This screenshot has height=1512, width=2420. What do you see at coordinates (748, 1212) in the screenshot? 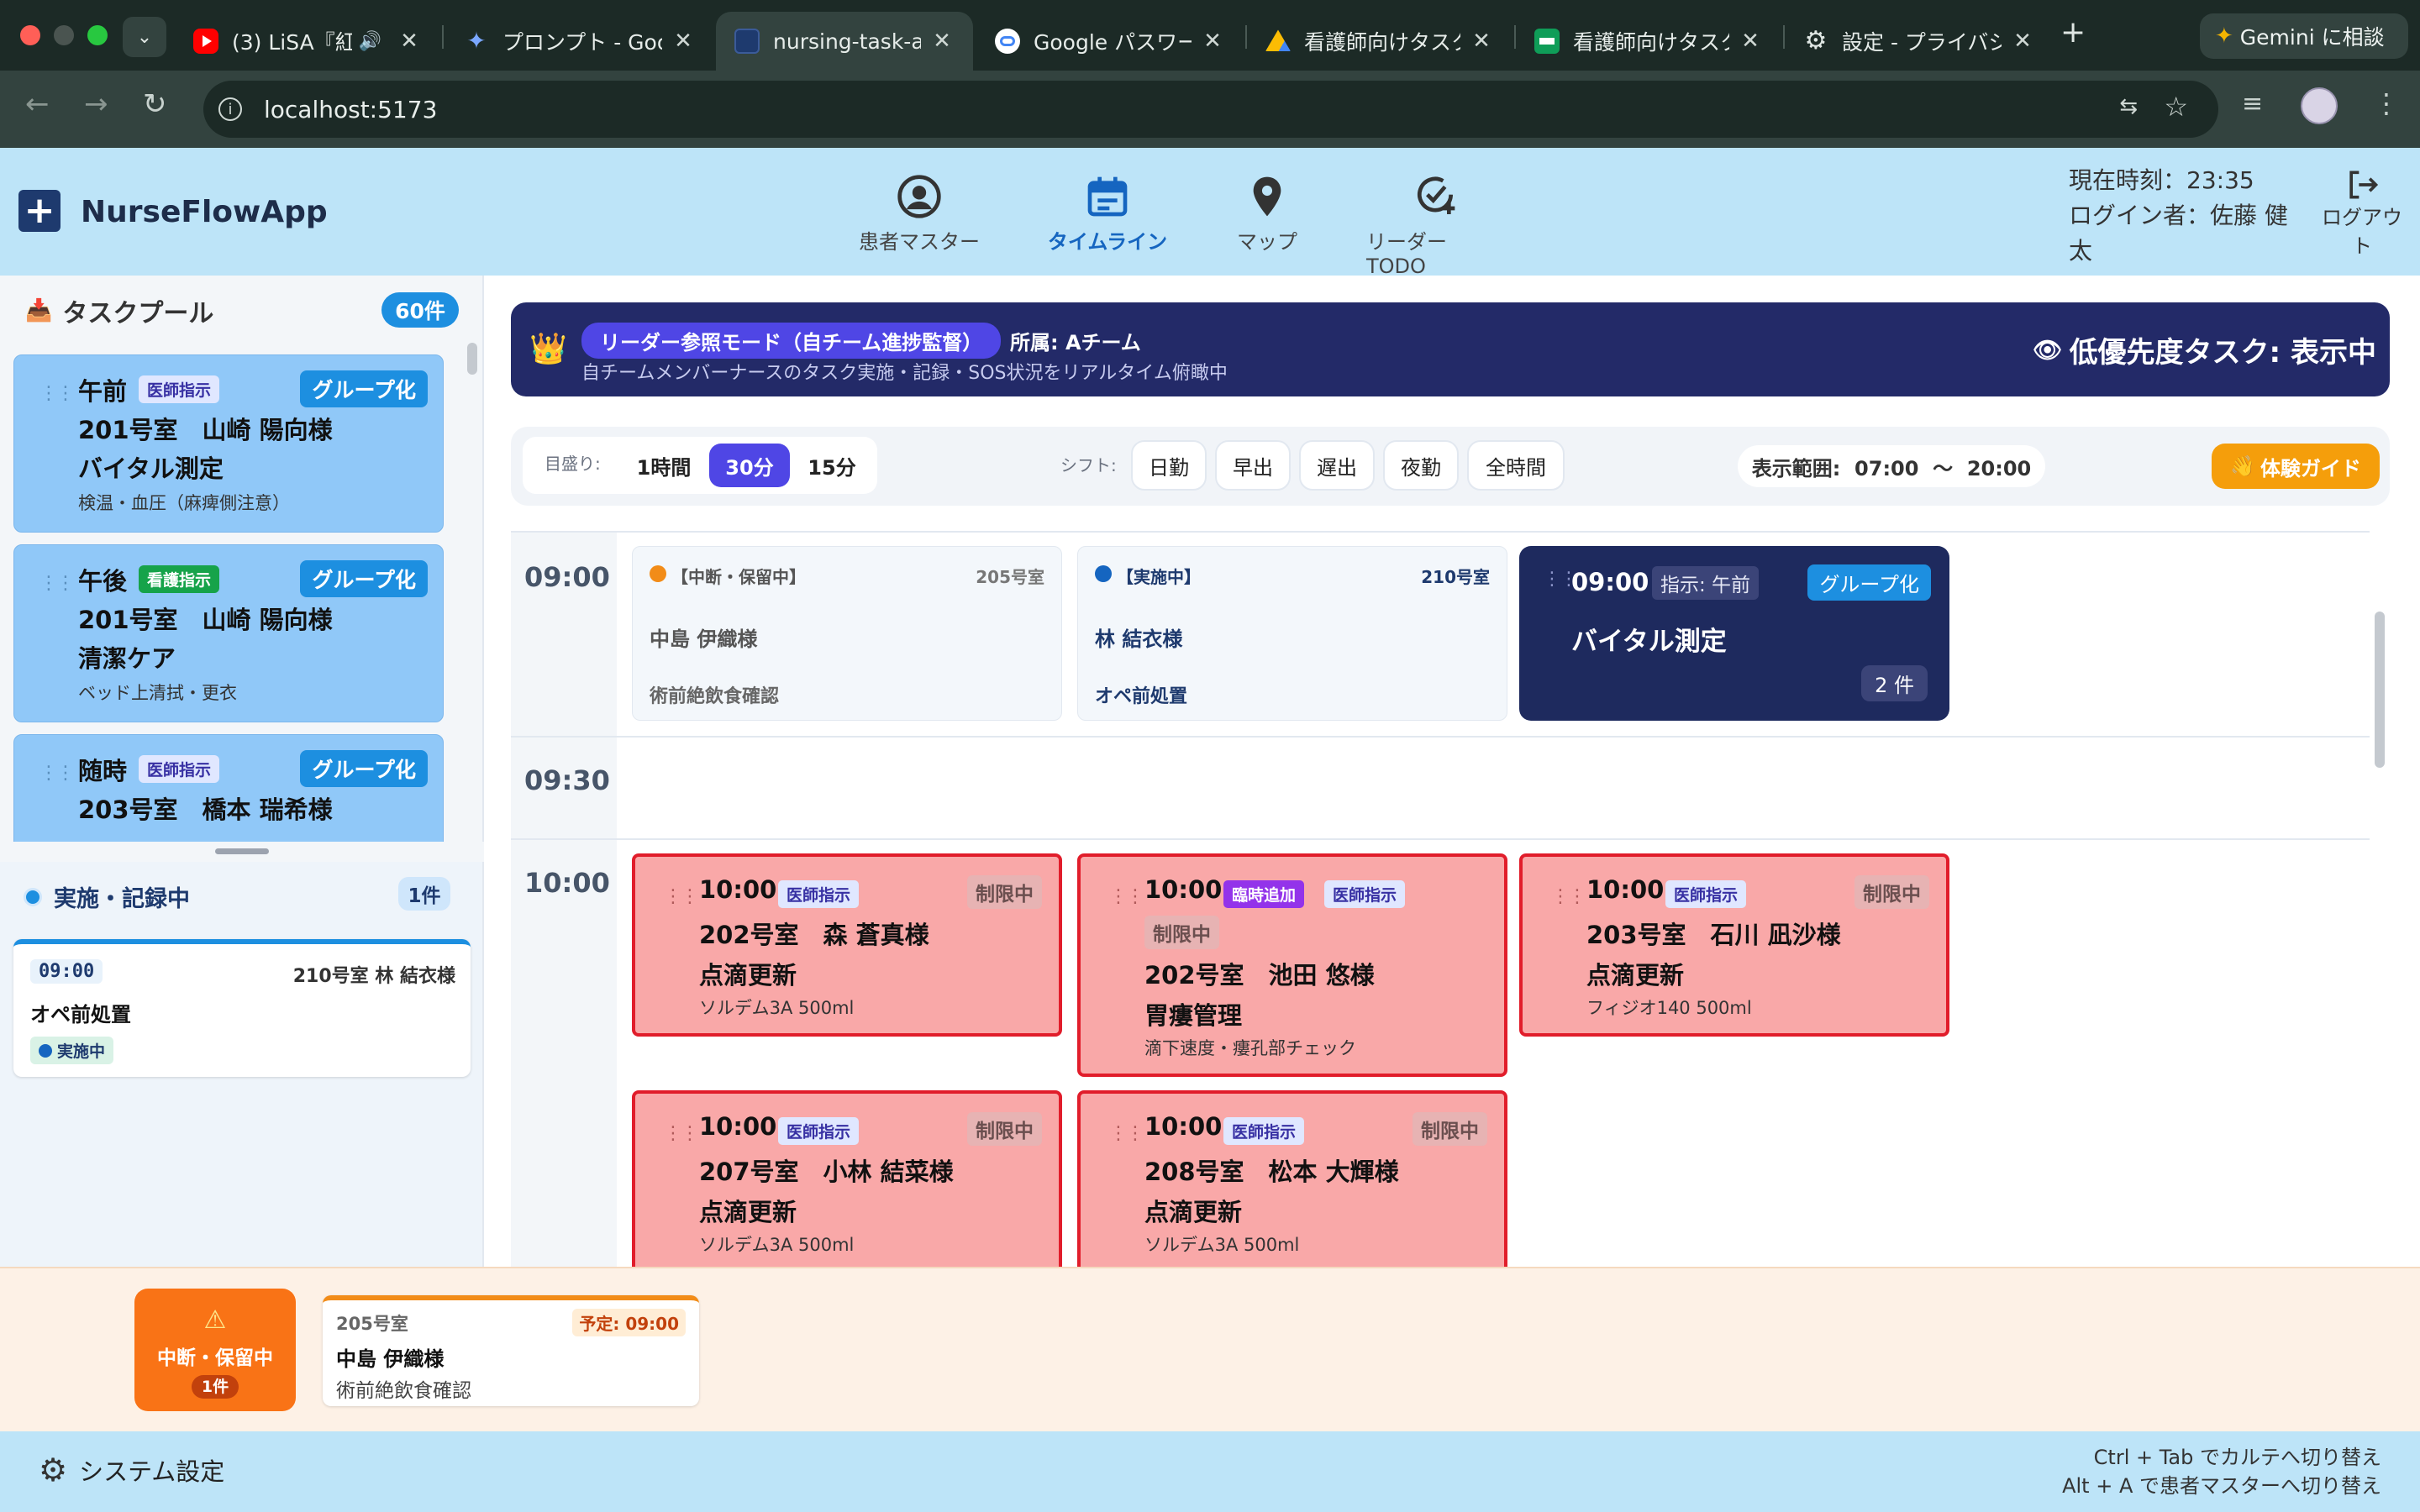
I see `task-name: 点滴更新` at bounding box center [748, 1212].